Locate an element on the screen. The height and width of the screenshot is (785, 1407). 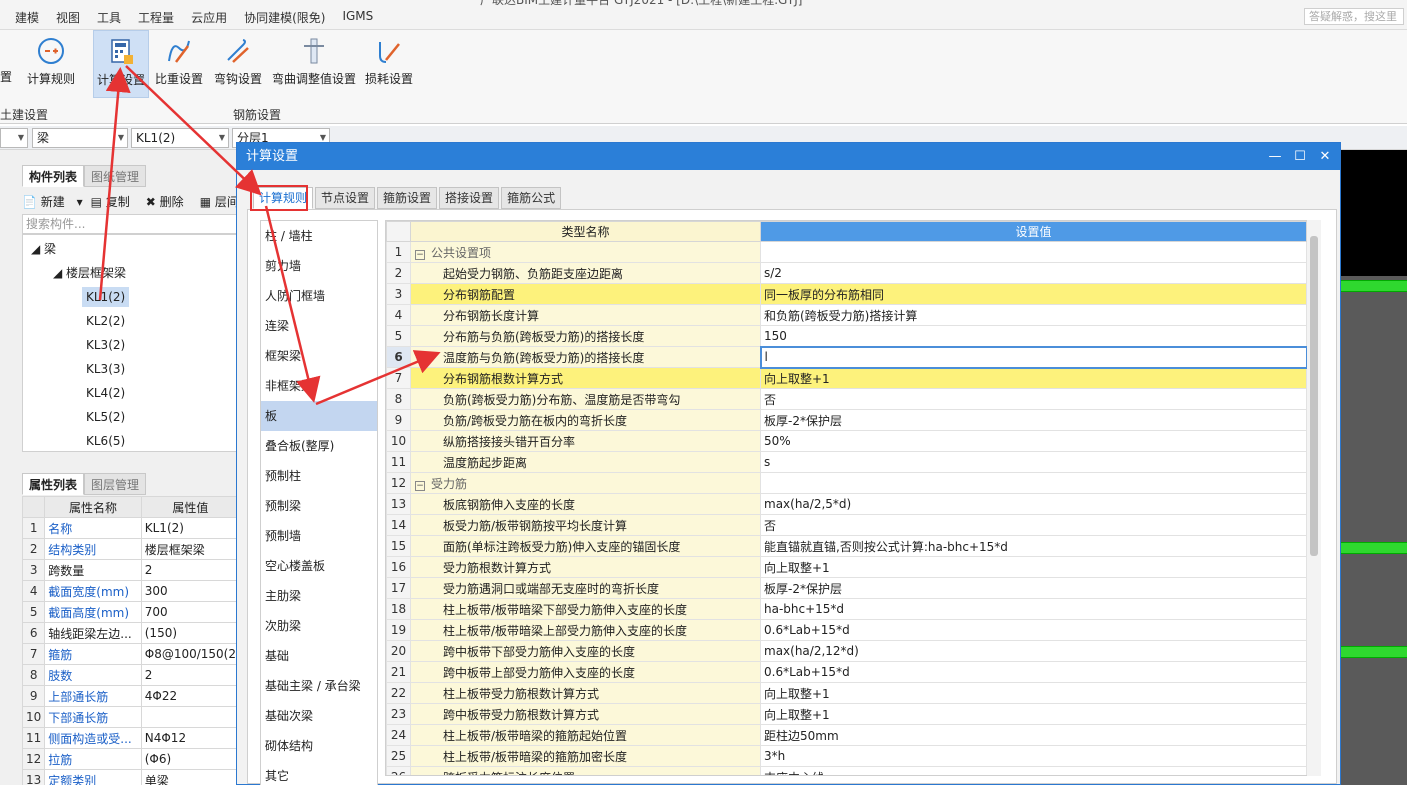
grid-row: 17 受力筋遇洞口或端部无支座时的弯折长度 板厚-2*保护层 is located at coordinates (846, 588).